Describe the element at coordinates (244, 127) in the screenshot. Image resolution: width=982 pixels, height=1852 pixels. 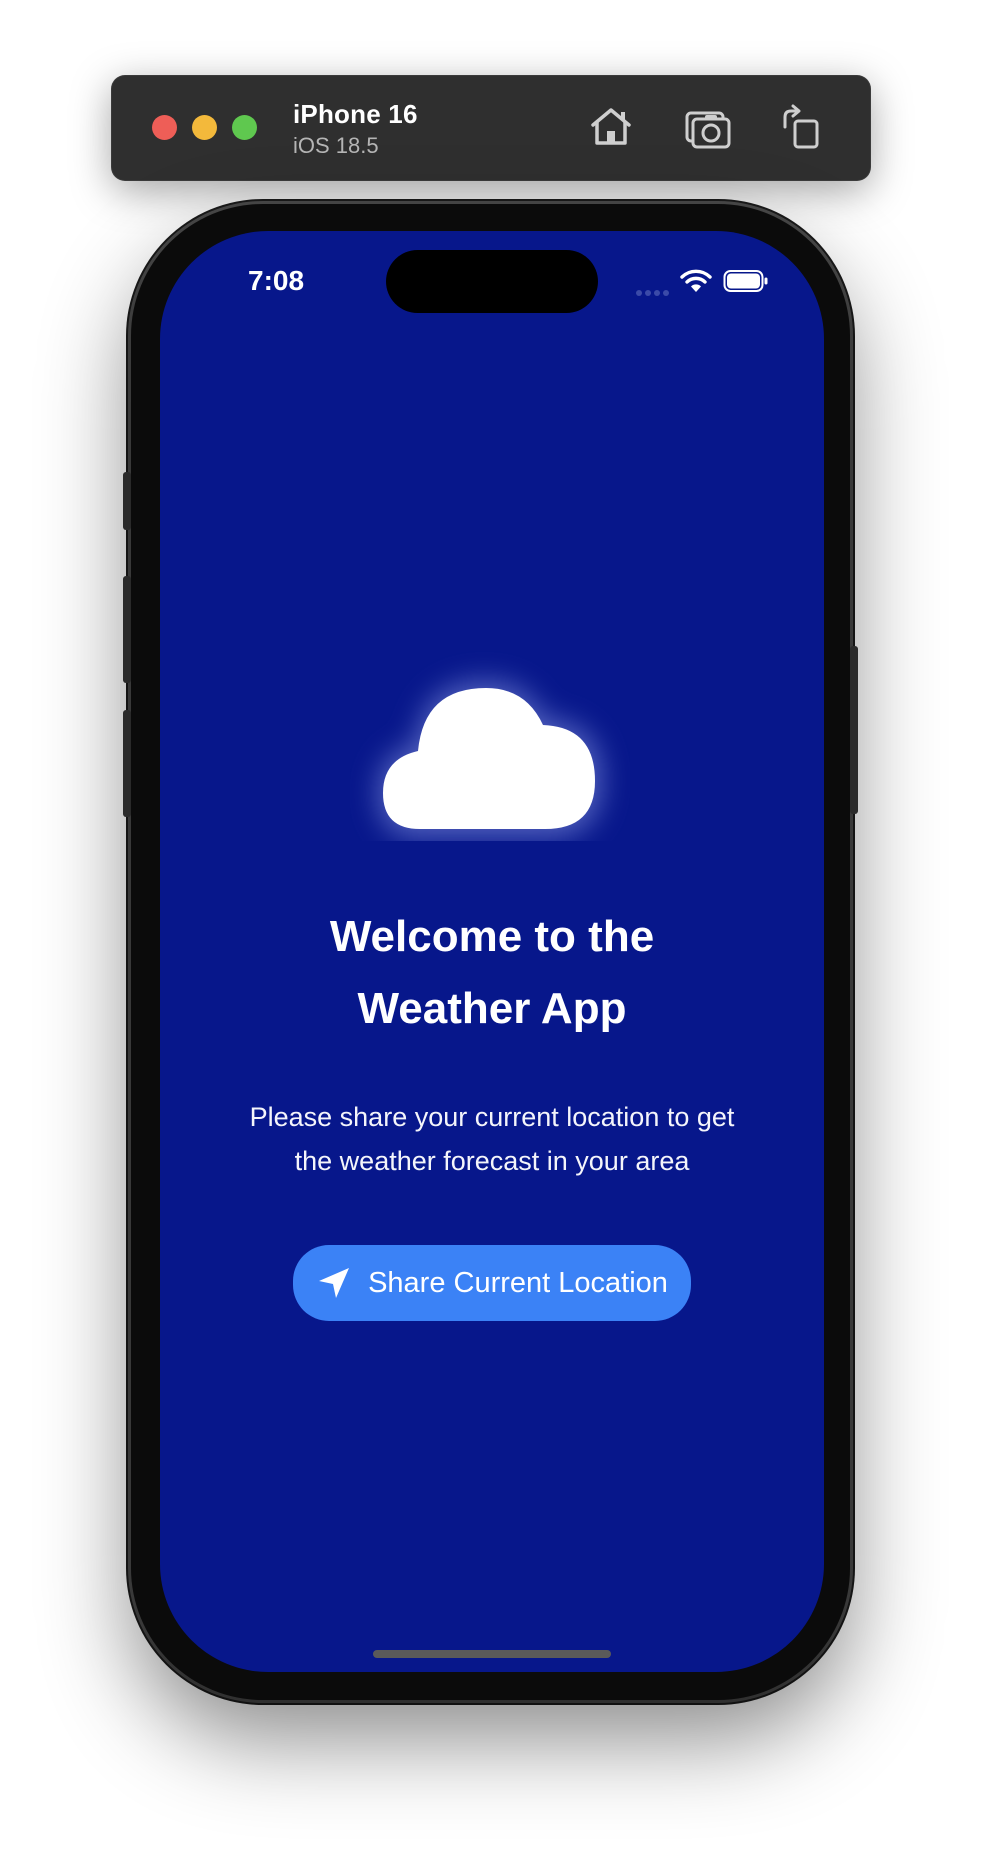
I see `zoom-window-button` at that location.